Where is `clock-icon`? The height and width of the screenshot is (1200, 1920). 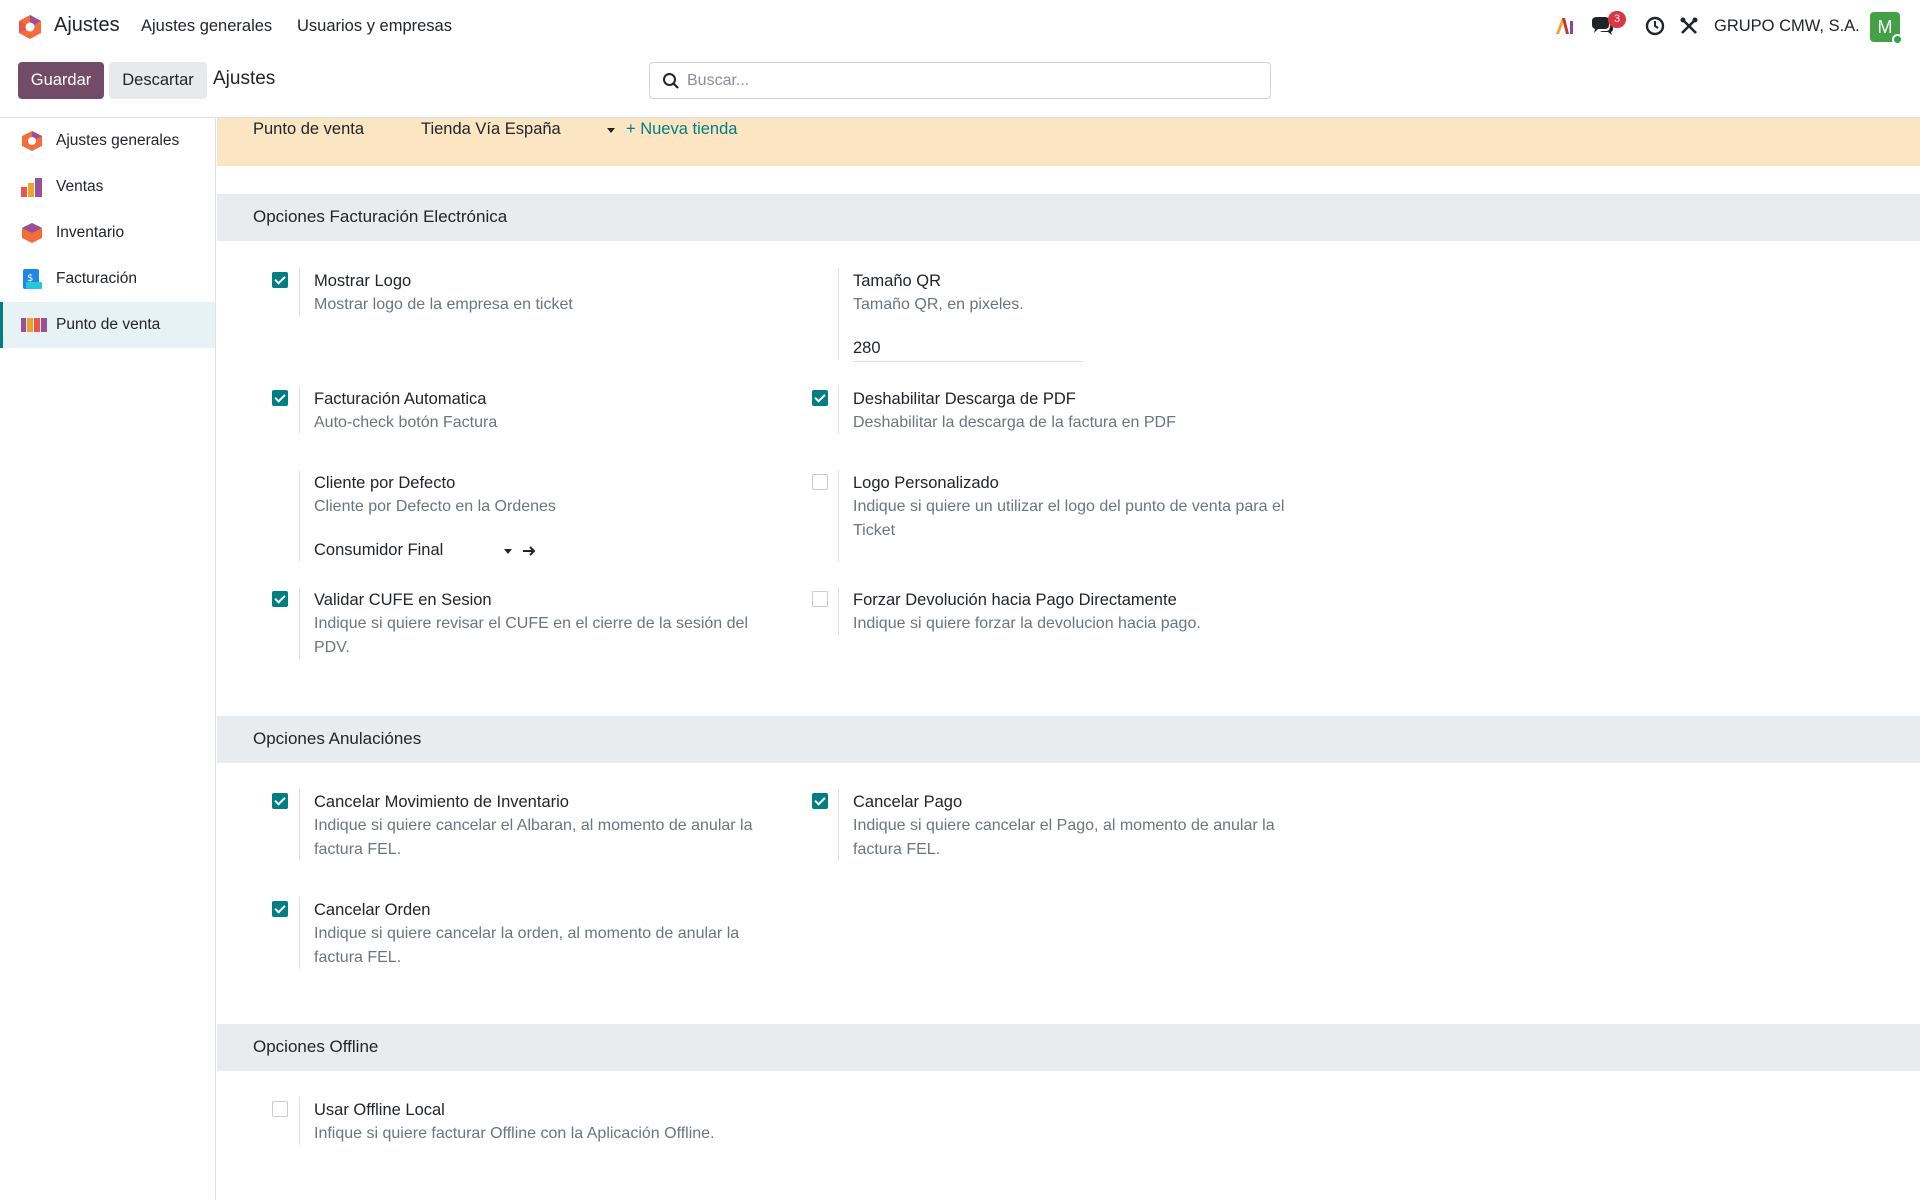
clock-icon is located at coordinates (1655, 26).